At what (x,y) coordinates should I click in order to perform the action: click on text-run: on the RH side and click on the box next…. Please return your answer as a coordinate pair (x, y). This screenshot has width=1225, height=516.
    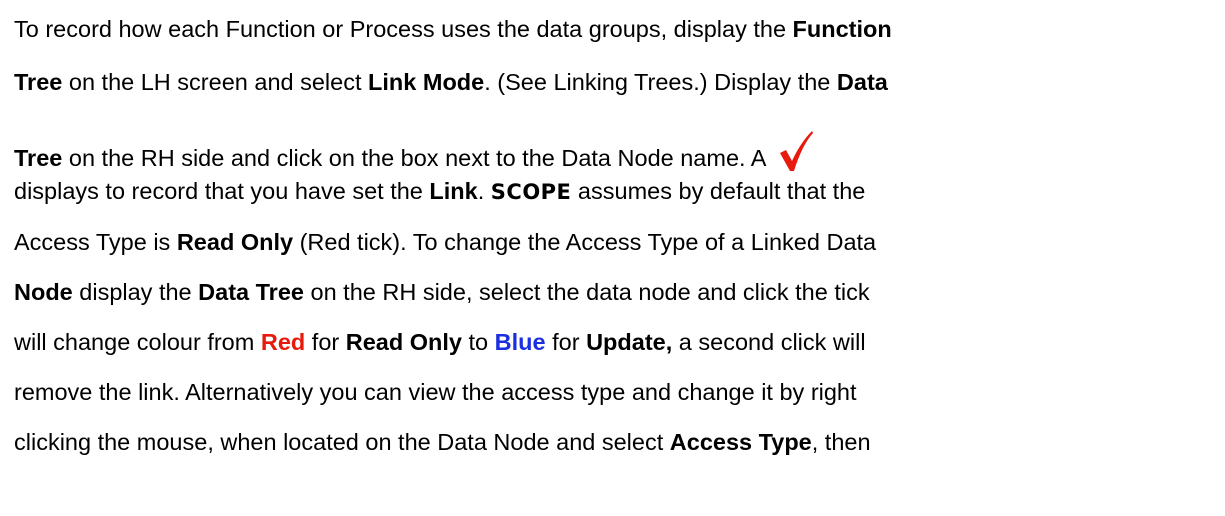
    Looking at the image, I should click on (417, 158).